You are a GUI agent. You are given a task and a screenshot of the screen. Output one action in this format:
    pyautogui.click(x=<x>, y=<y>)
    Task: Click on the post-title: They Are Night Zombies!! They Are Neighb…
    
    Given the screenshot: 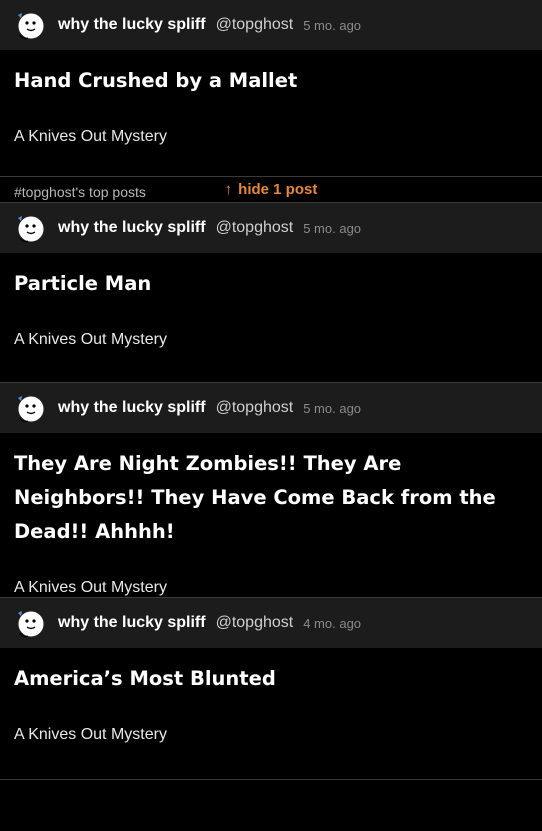 What is the action you would take?
    pyautogui.click(x=271, y=491)
    